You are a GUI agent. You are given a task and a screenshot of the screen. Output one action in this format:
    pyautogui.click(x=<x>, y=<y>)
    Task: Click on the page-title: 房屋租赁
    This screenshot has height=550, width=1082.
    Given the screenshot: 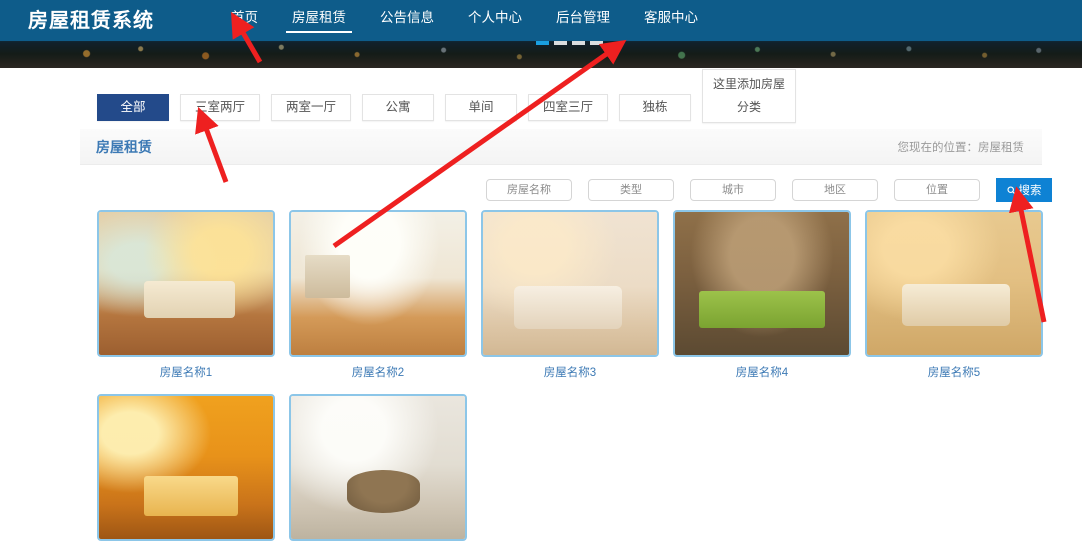 What is the action you would take?
    pyautogui.click(x=124, y=146)
    